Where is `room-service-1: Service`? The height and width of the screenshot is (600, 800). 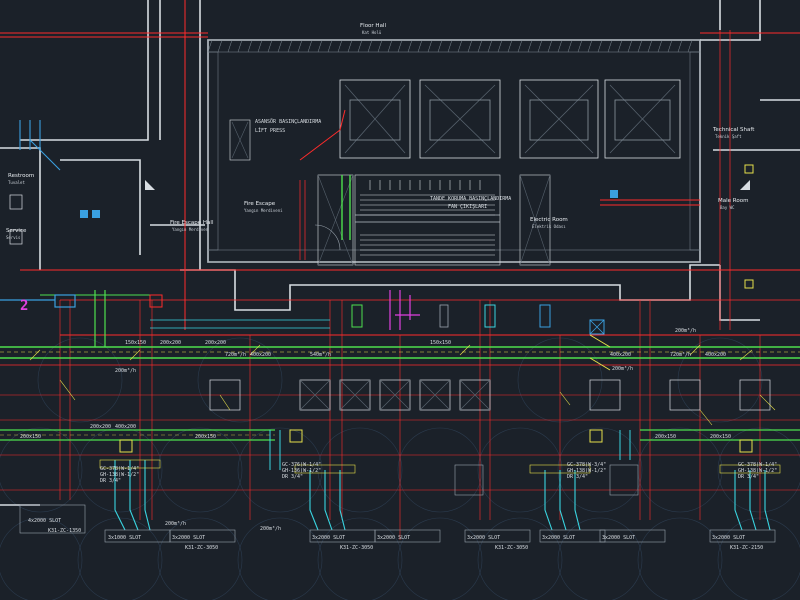 room-service-1: Service is located at coordinates (16, 231).